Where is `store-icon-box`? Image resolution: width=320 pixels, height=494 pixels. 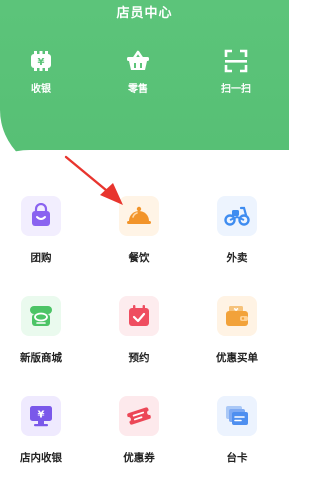 store-icon-box is located at coordinates (41, 316).